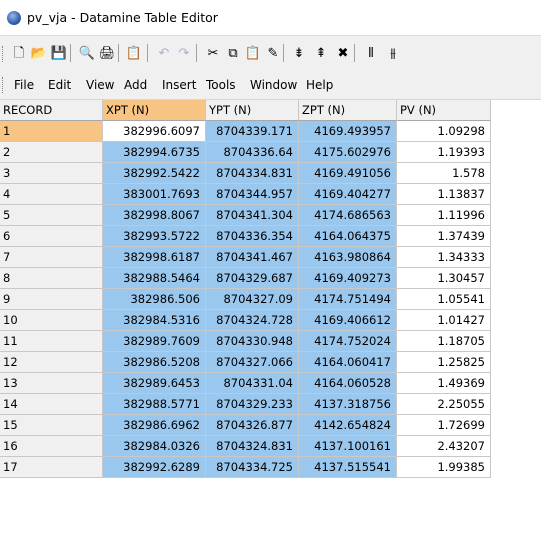 Image resolution: width=541 pixels, height=544 pixels. Describe the element at coordinates (154, 383) in the screenshot. I see `table-cell: 382989.6453` at that location.